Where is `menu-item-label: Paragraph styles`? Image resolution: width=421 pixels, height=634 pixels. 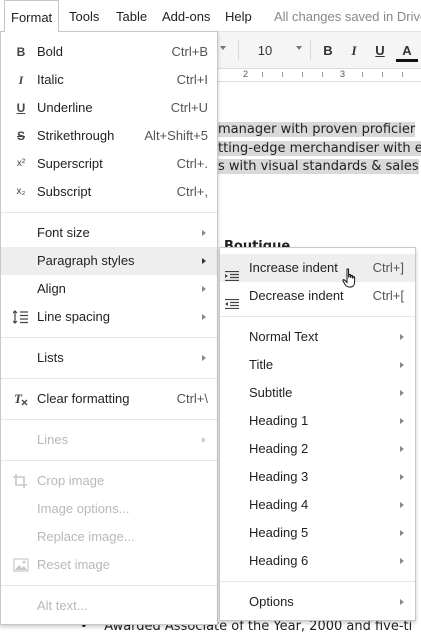 menu-item-label: Paragraph styles is located at coordinates (86, 260).